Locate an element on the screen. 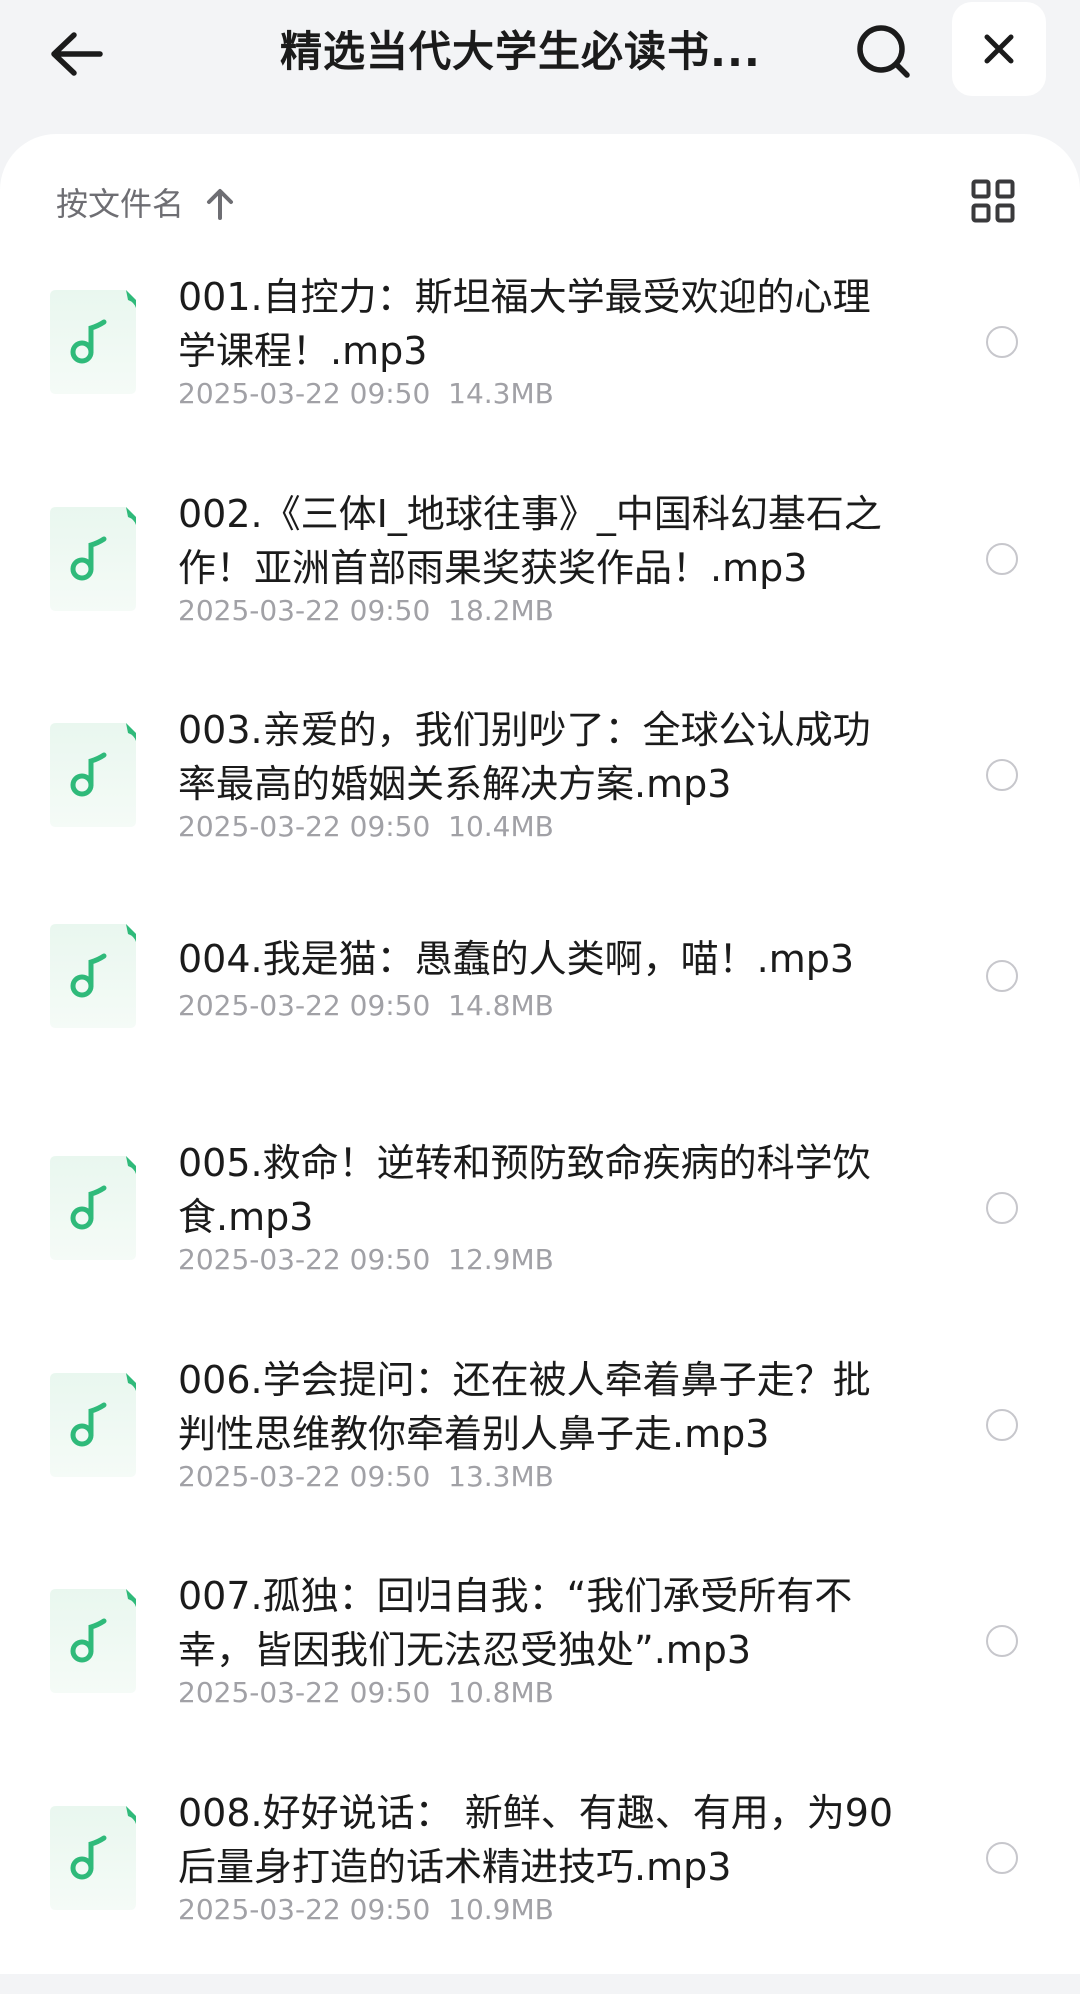 Image resolution: width=1080 pixels, height=1994 pixels. file-name: 002.《三体I_地球往事》_中国科幻基石之作！亚洲首部雨果奖获奖作品！.mp3 is located at coordinates (538, 541).